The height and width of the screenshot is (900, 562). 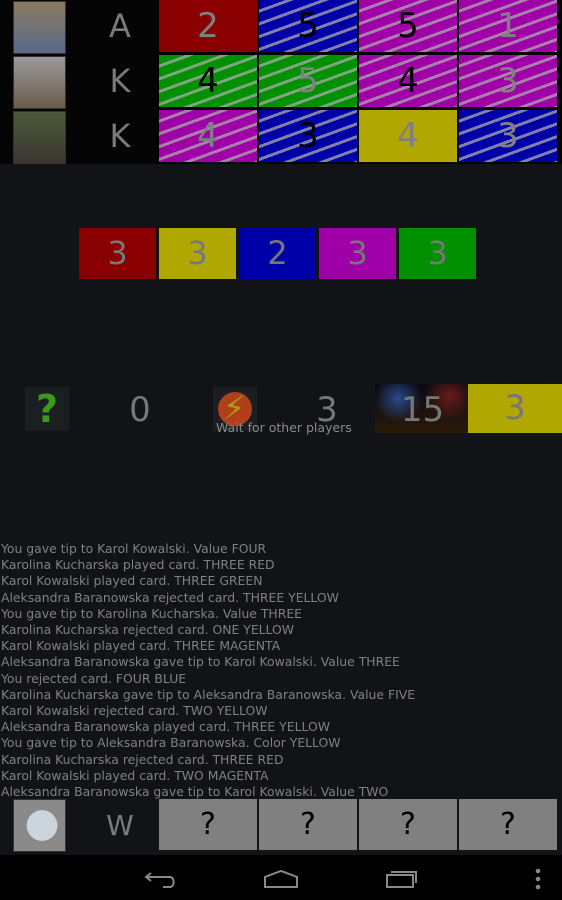 What do you see at coordinates (39, 137) in the screenshot?
I see `wombat-photo` at bounding box center [39, 137].